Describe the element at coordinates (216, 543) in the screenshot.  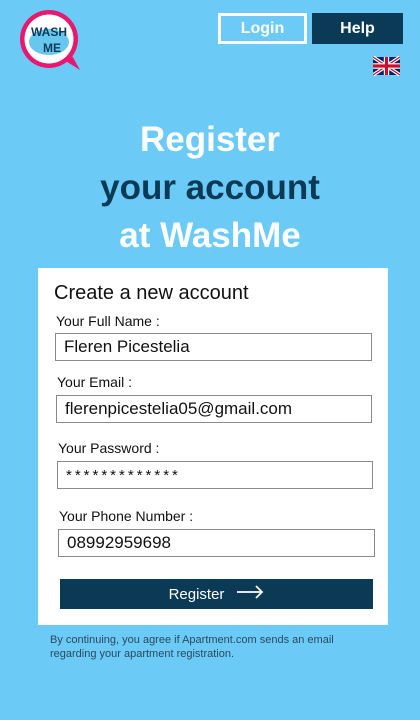
I see `phone-field: 08992959698` at that location.